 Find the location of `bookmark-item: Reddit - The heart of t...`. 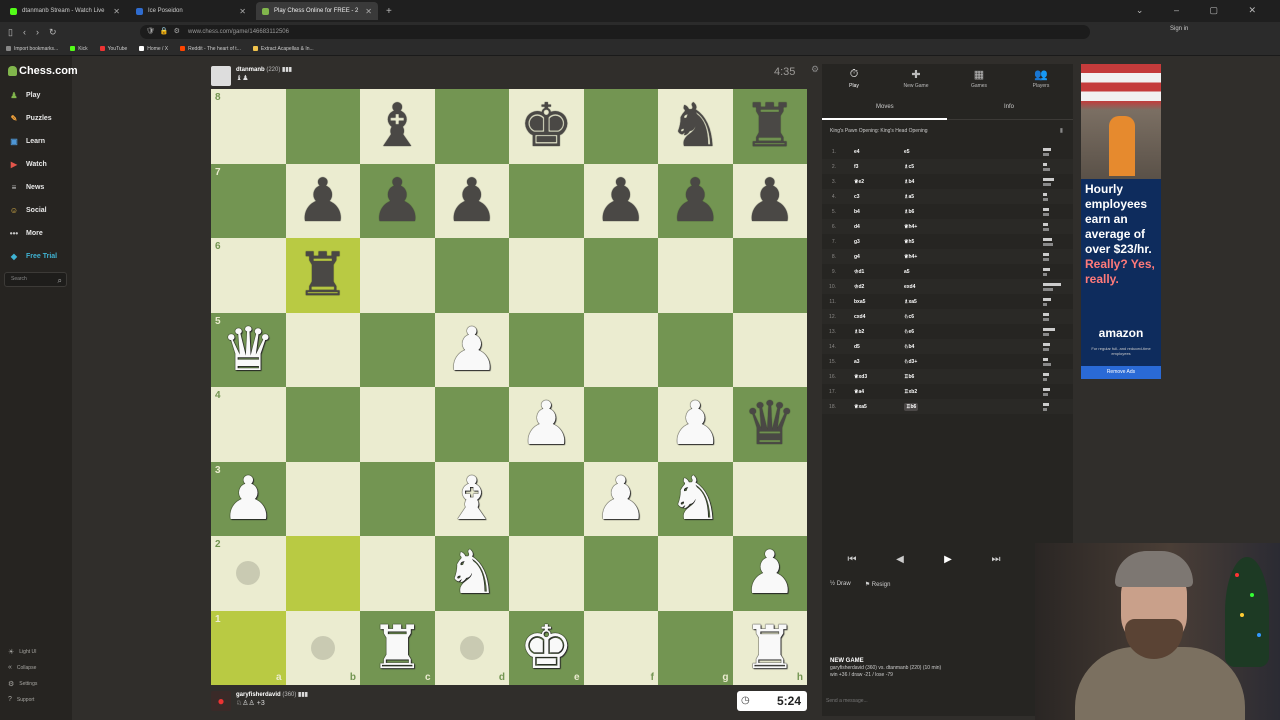

bookmark-item: Reddit - The heart of t... is located at coordinates (210, 49).